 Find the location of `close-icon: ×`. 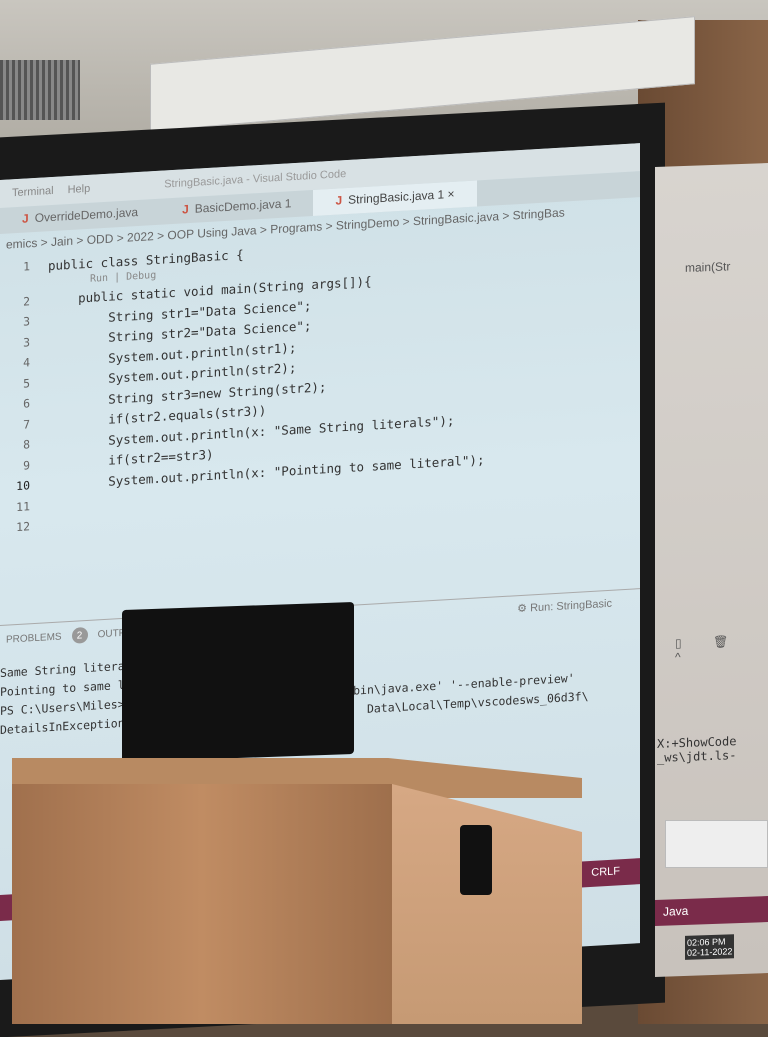

close-icon: × is located at coordinates (451, 194).